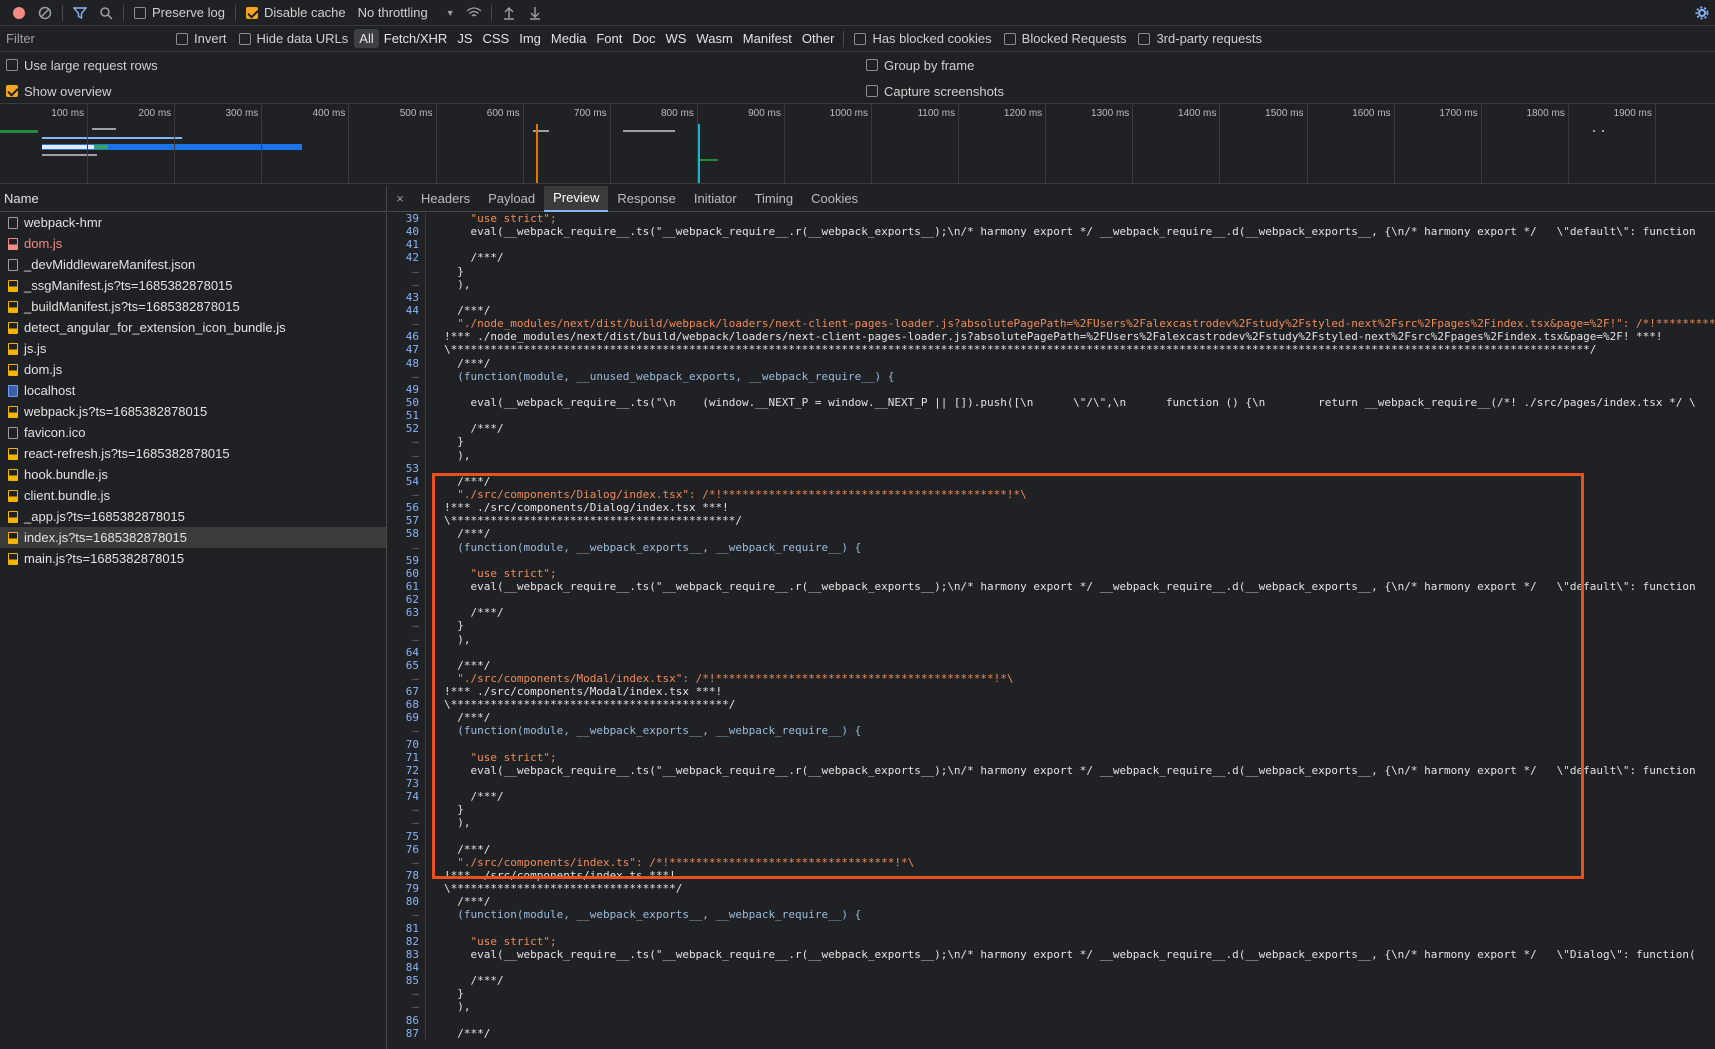 The height and width of the screenshot is (1049, 1715). I want to click on hide-data-urls-checkbox: Hide data URLs, so click(293, 38).